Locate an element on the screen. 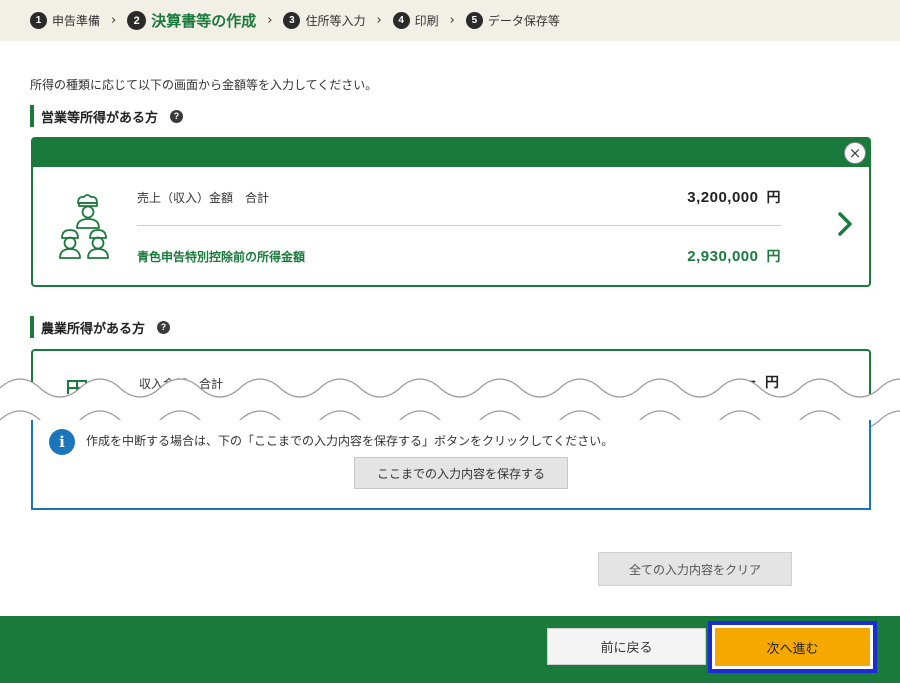 Image resolution: width=900 pixels, height=683 pixels. step-5: 5 データ保存等 is located at coordinates (512, 20).